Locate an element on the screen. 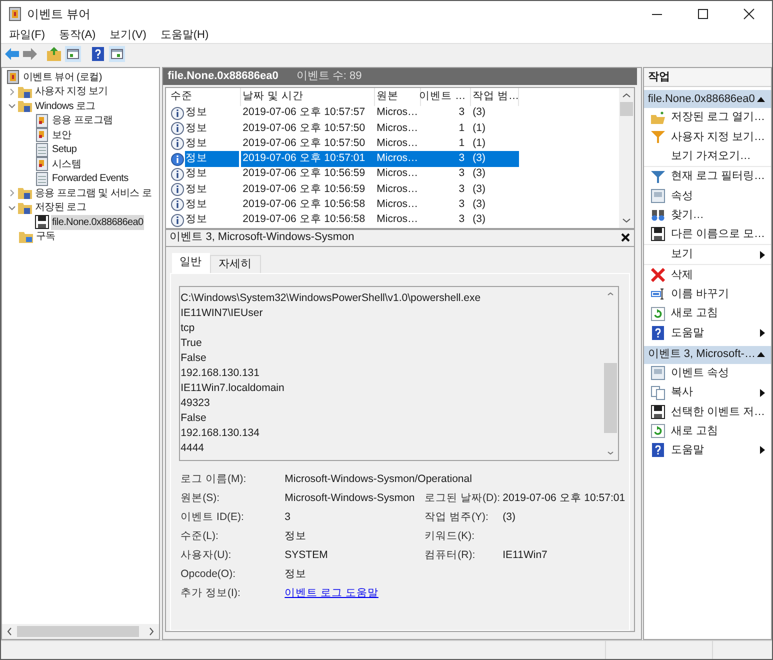 The width and height of the screenshot is (773, 660). tree-item: 이벤트 뷰어 (로컬) is located at coordinates (62, 77).